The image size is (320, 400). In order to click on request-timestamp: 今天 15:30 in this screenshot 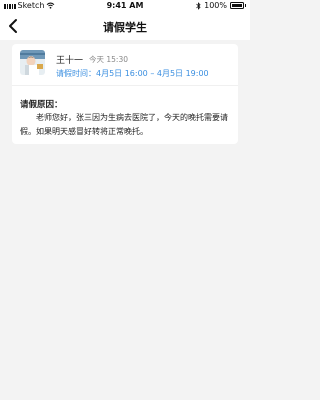, I will do `click(108, 59)`.